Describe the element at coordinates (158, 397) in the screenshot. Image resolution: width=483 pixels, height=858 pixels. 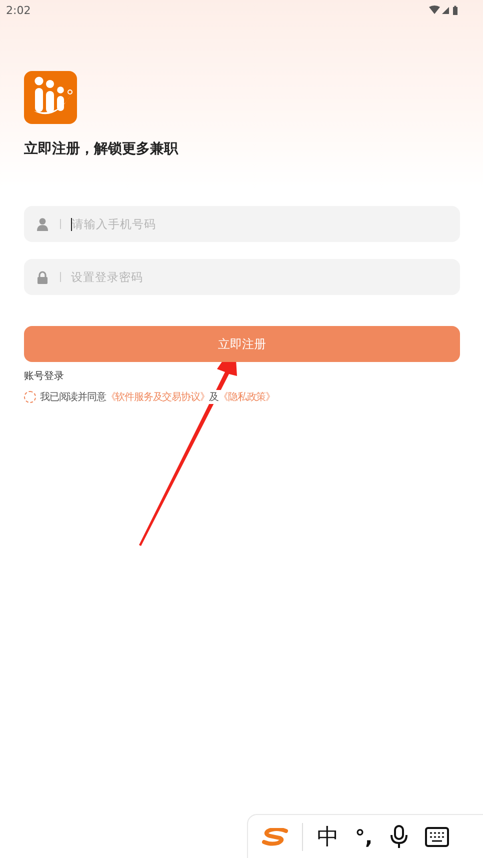
I see `terms-link: 《软件服务及交易协议》` at that location.